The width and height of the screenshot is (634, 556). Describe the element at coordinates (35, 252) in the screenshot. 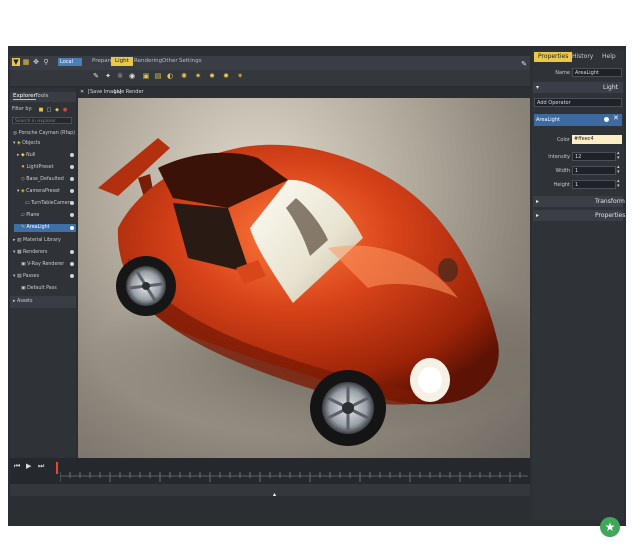

I see `tree-label: Renderers` at that location.